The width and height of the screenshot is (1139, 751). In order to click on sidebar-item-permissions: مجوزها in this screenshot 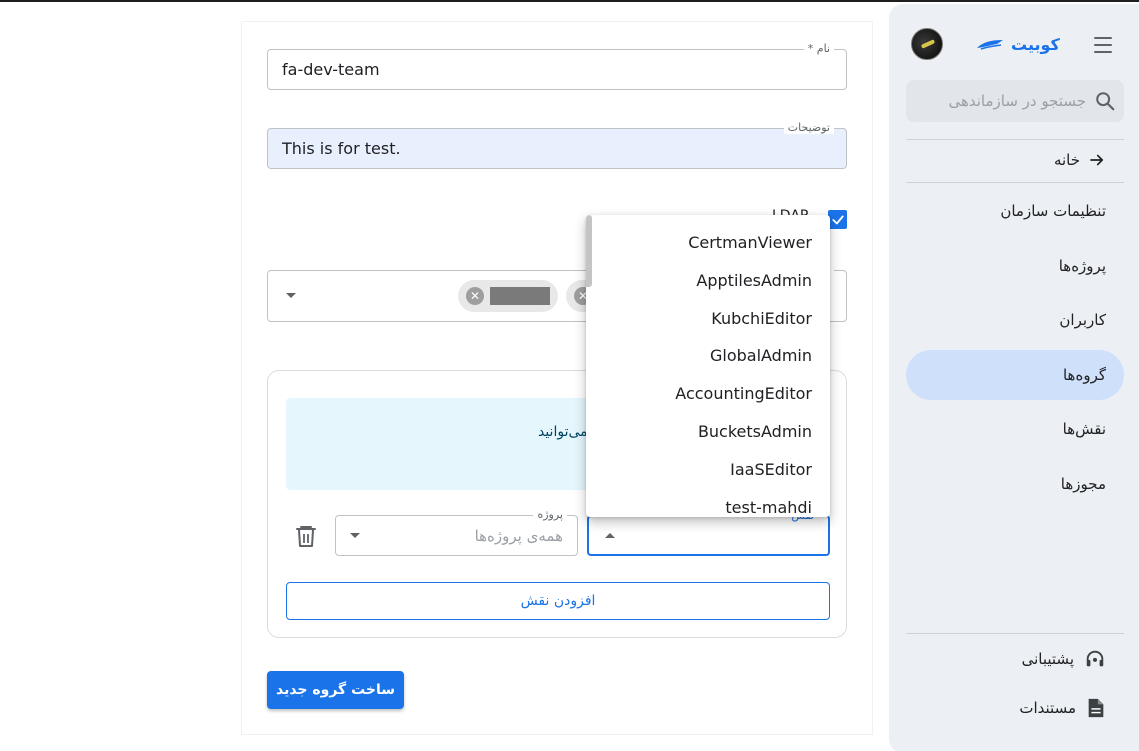, I will do `click(1015, 484)`.